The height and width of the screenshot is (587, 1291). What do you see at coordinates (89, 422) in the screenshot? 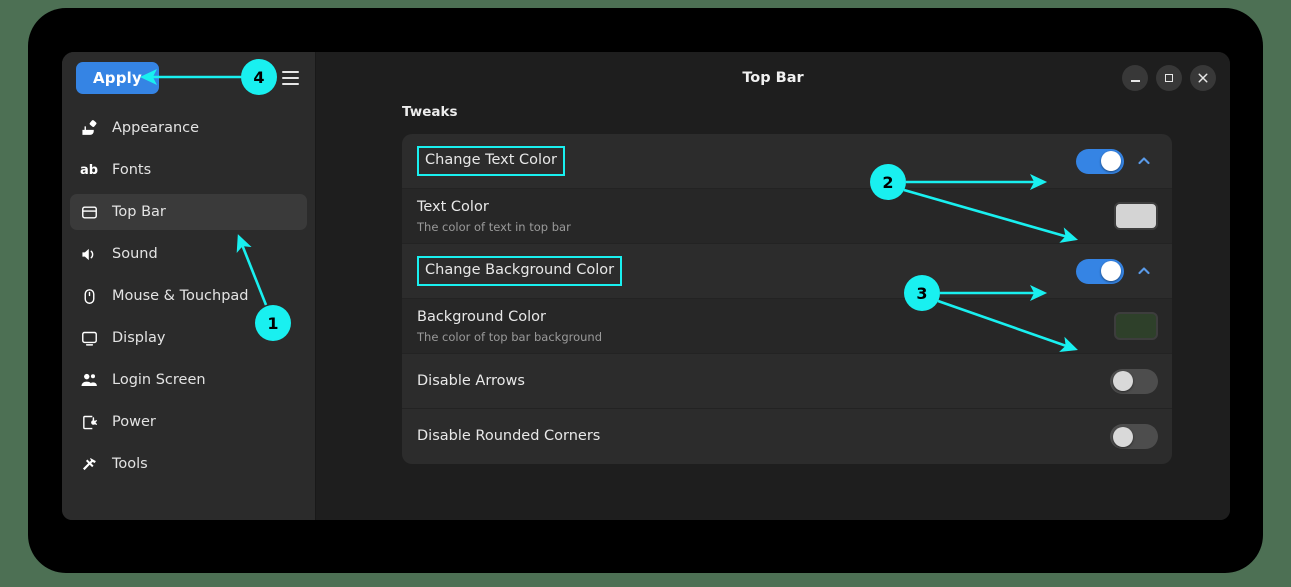
I see `battery-icon` at bounding box center [89, 422].